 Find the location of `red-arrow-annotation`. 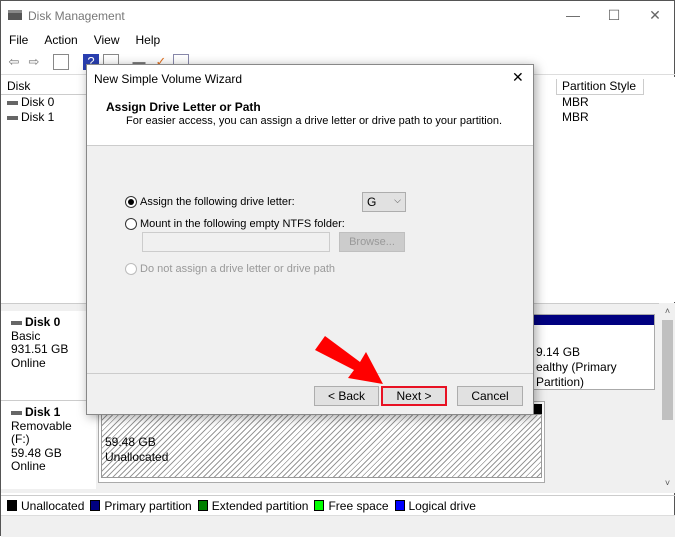

red-arrow-annotation is located at coordinates (349, 360).